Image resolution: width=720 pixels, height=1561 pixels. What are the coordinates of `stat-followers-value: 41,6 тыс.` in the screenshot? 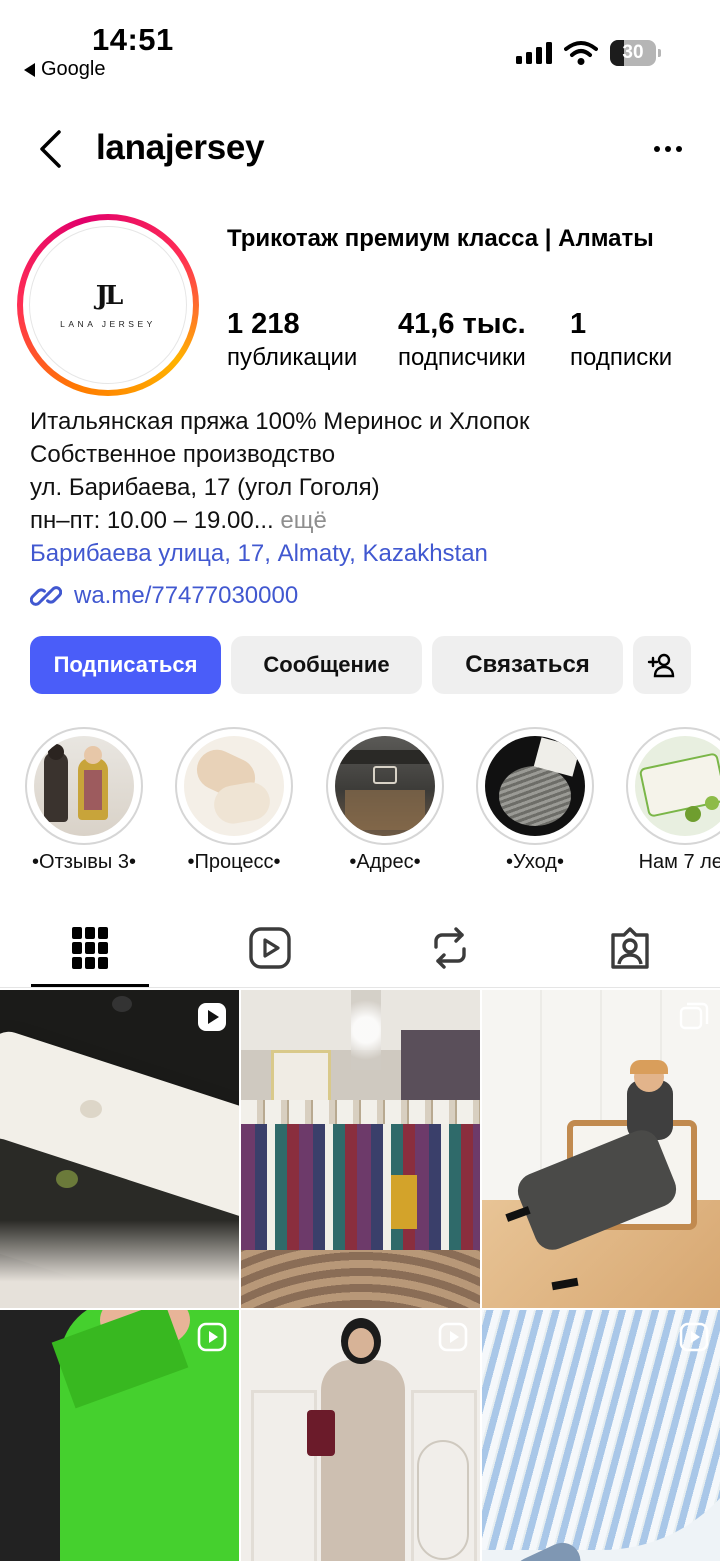 It's located at (462, 324).